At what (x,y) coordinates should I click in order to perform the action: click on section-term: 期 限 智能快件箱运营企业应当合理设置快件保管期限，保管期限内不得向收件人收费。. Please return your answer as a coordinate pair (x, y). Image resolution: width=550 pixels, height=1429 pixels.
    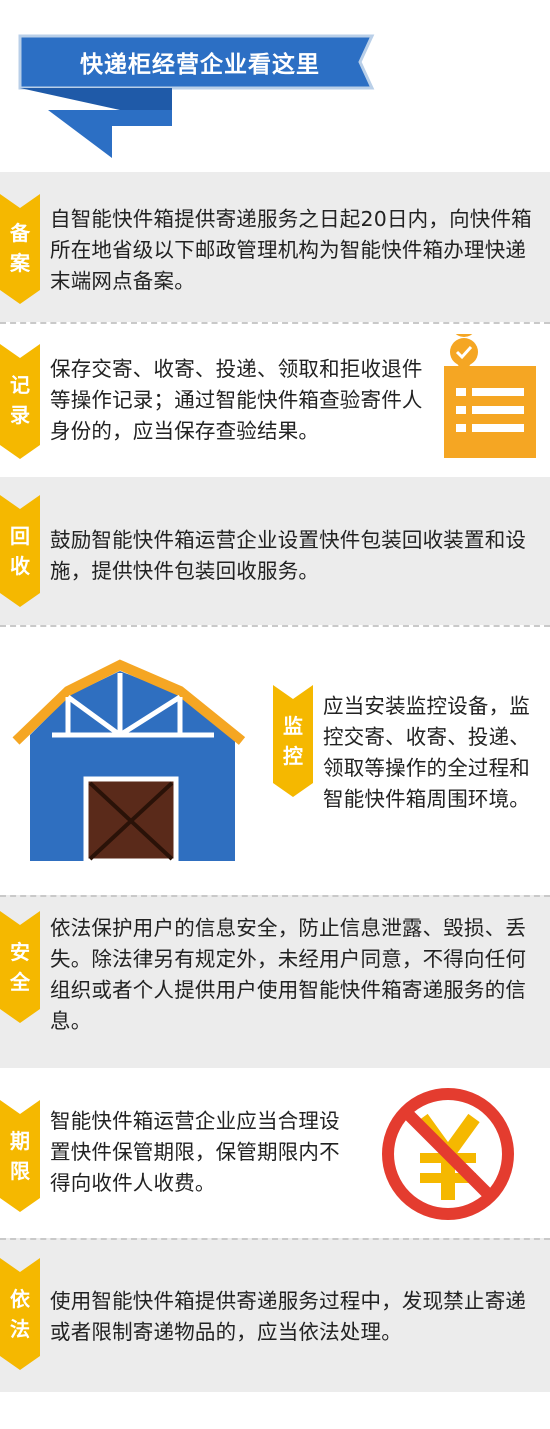
    Looking at the image, I should click on (275, 1153).